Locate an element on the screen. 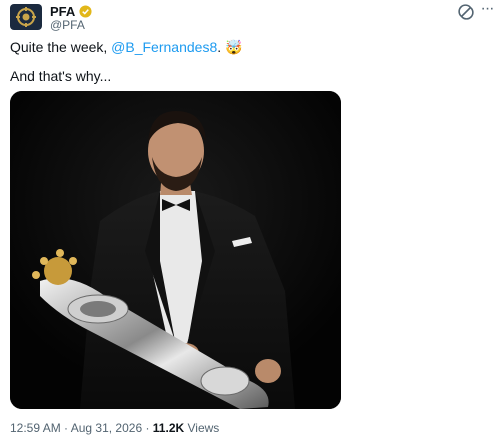 This screenshot has height=440, width=500. tweet-text: Quite the week, @B_Fernandes8. 🤯 is located at coordinates (126, 47).